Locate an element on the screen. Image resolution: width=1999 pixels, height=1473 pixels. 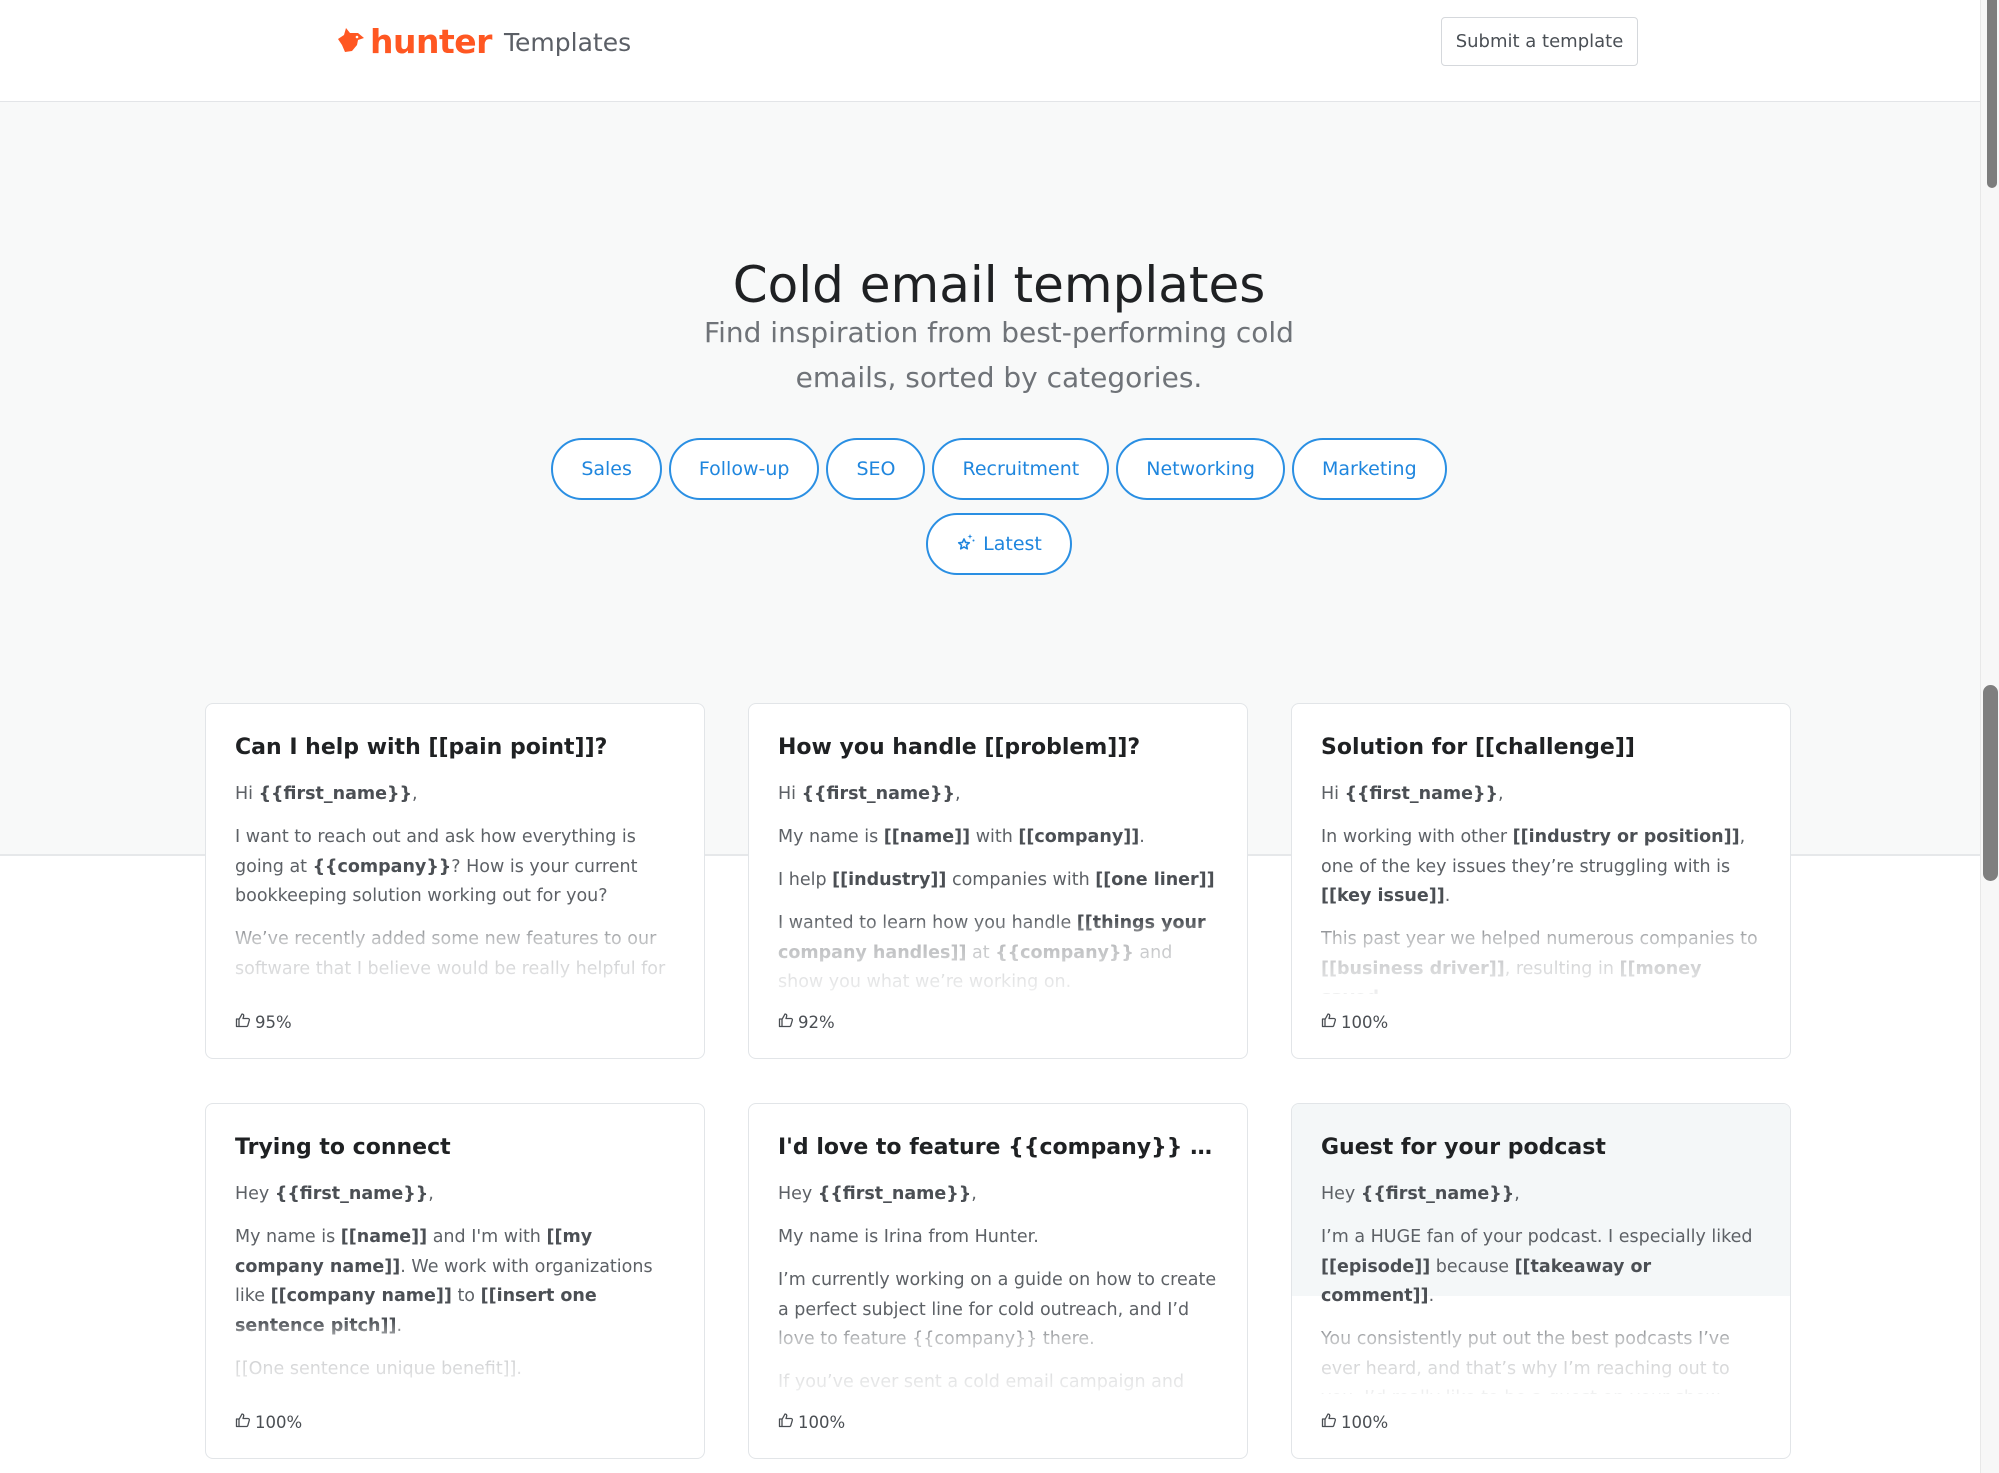
template-title: How you handle [[problem]]? is located at coordinates (998, 748).